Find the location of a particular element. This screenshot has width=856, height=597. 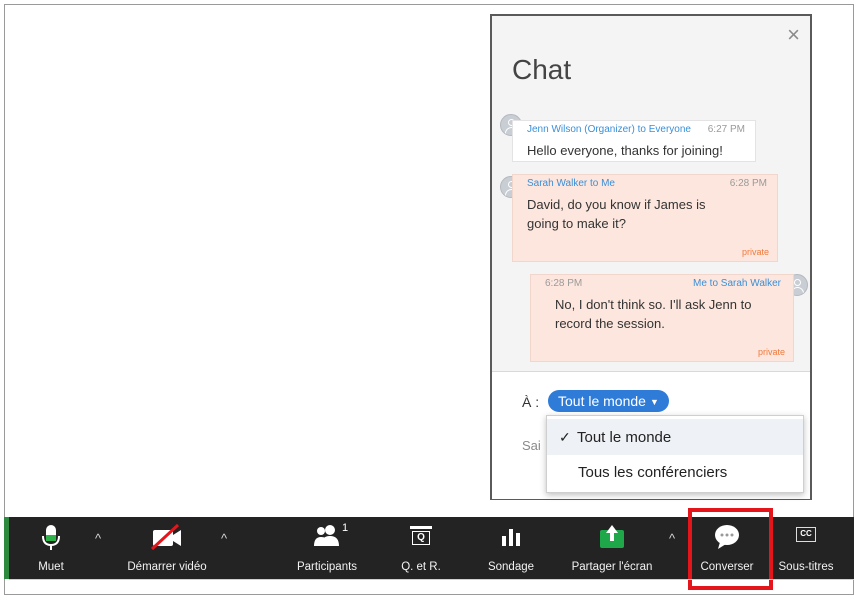

divider is located at coordinates (431, 579).